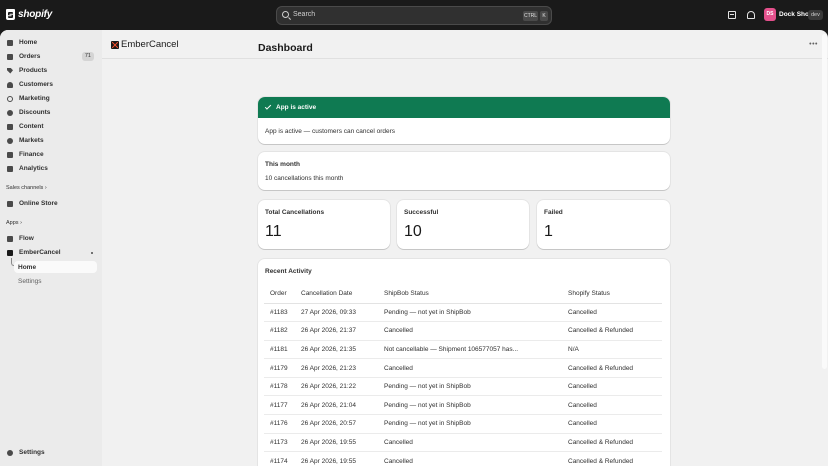  Describe the element at coordinates (304, 178) in the screenshot. I see `month-summary: 10 cancellations this month` at that location.